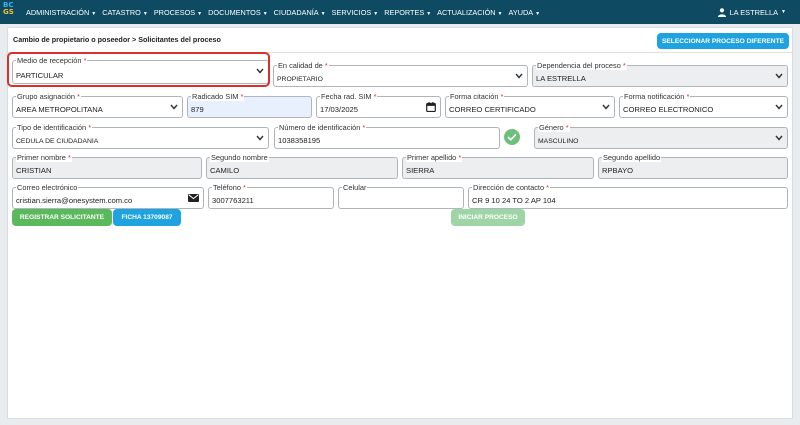  Describe the element at coordinates (660, 74) in the screenshot. I see `dependencia-select: Dependencia del proceso * LA ESTRELLA` at that location.